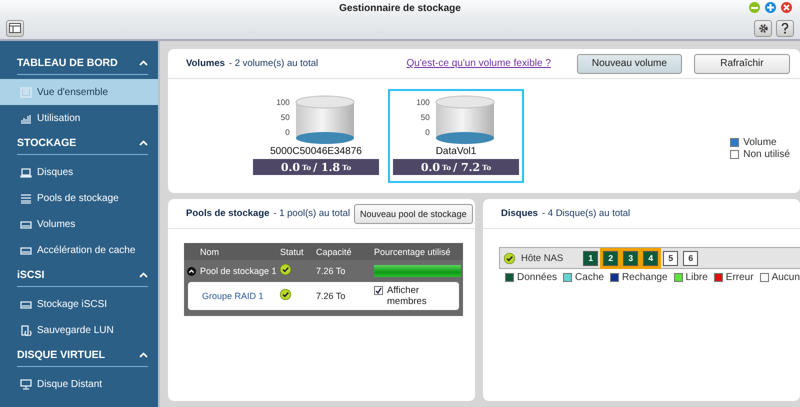 The height and width of the screenshot is (407, 800). What do you see at coordinates (742, 64) in the screenshot?
I see `panel-button: Rafraîchir` at bounding box center [742, 64].